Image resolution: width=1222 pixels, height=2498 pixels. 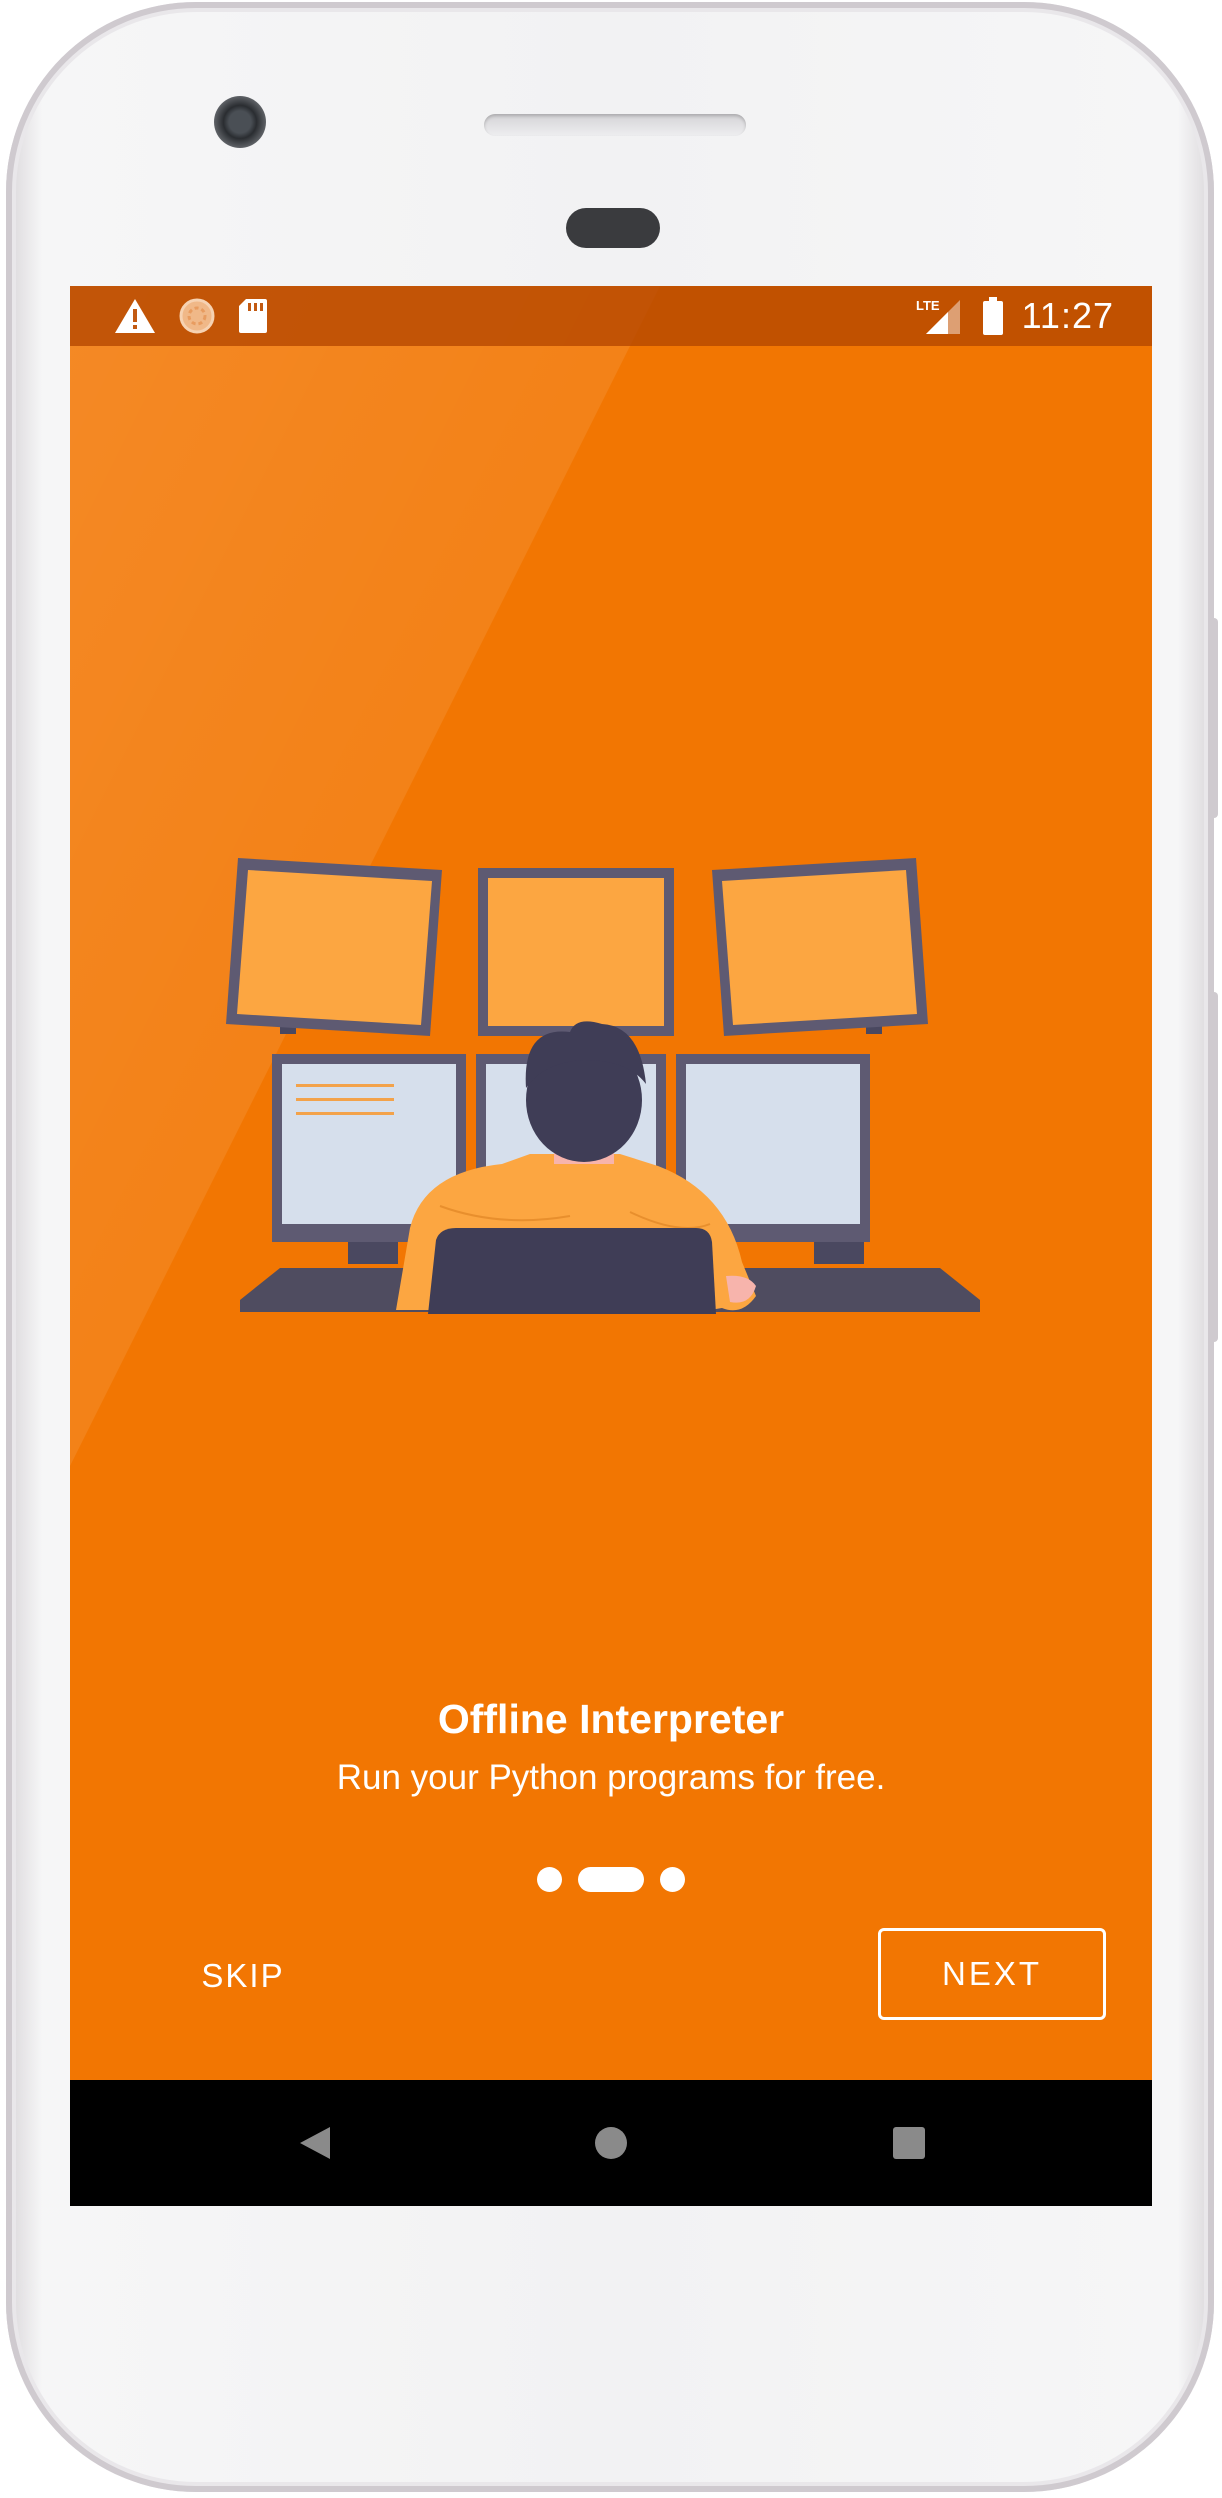 I want to click on back-icon, so click(x=315, y=2143).